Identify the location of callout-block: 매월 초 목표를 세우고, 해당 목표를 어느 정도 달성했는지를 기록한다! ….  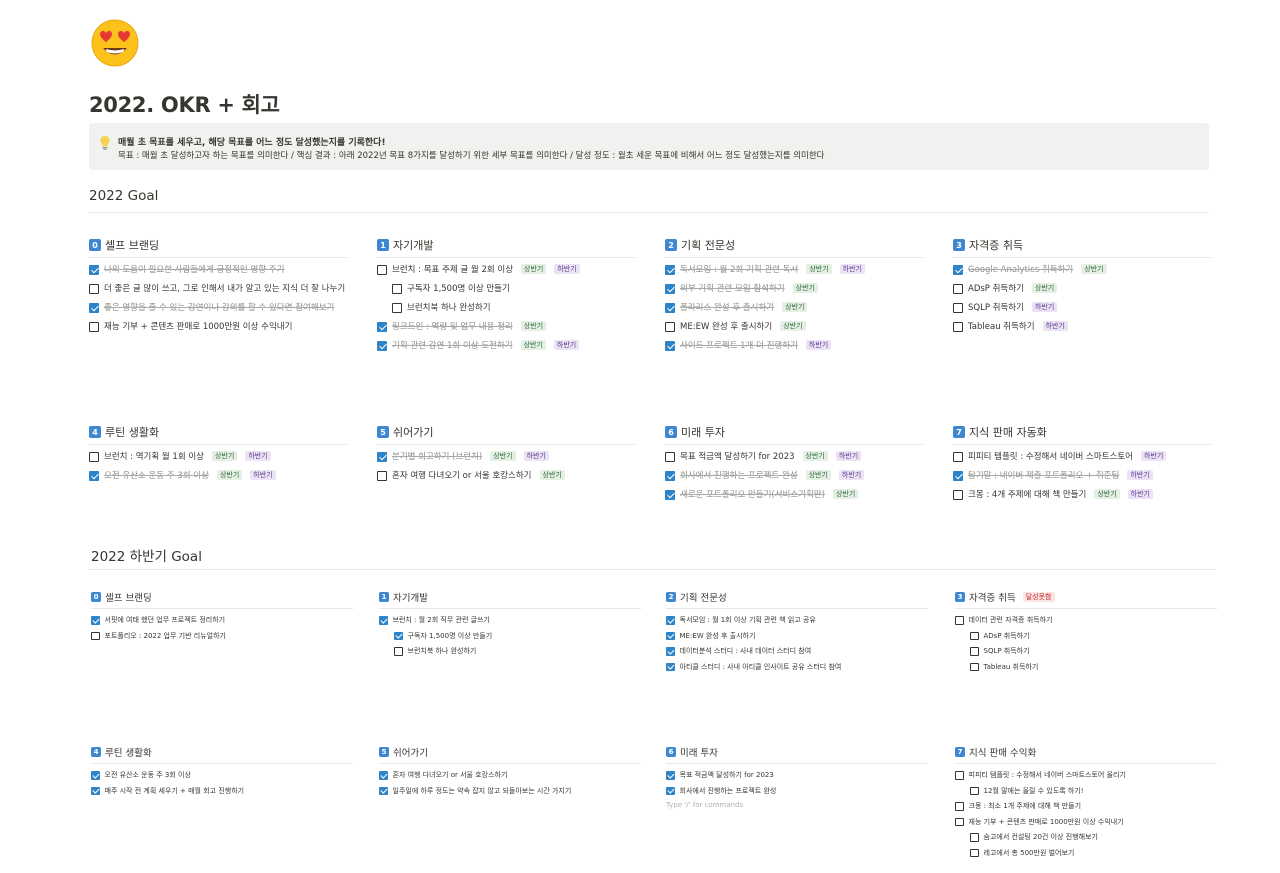
(649, 146).